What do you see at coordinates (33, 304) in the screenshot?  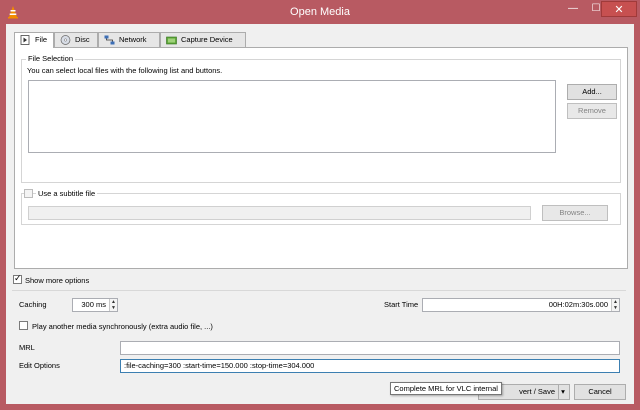 I see `caching-label: Caching` at bounding box center [33, 304].